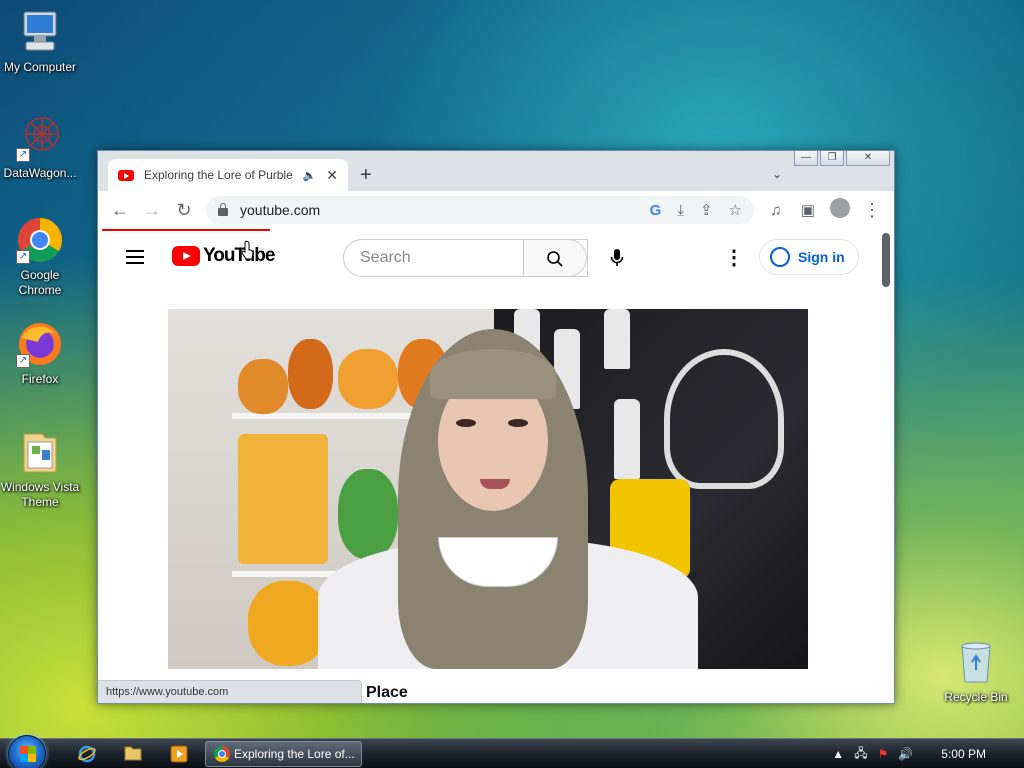  I want to click on link-status-bubble: https://www.youtube.com, so click(230, 691).